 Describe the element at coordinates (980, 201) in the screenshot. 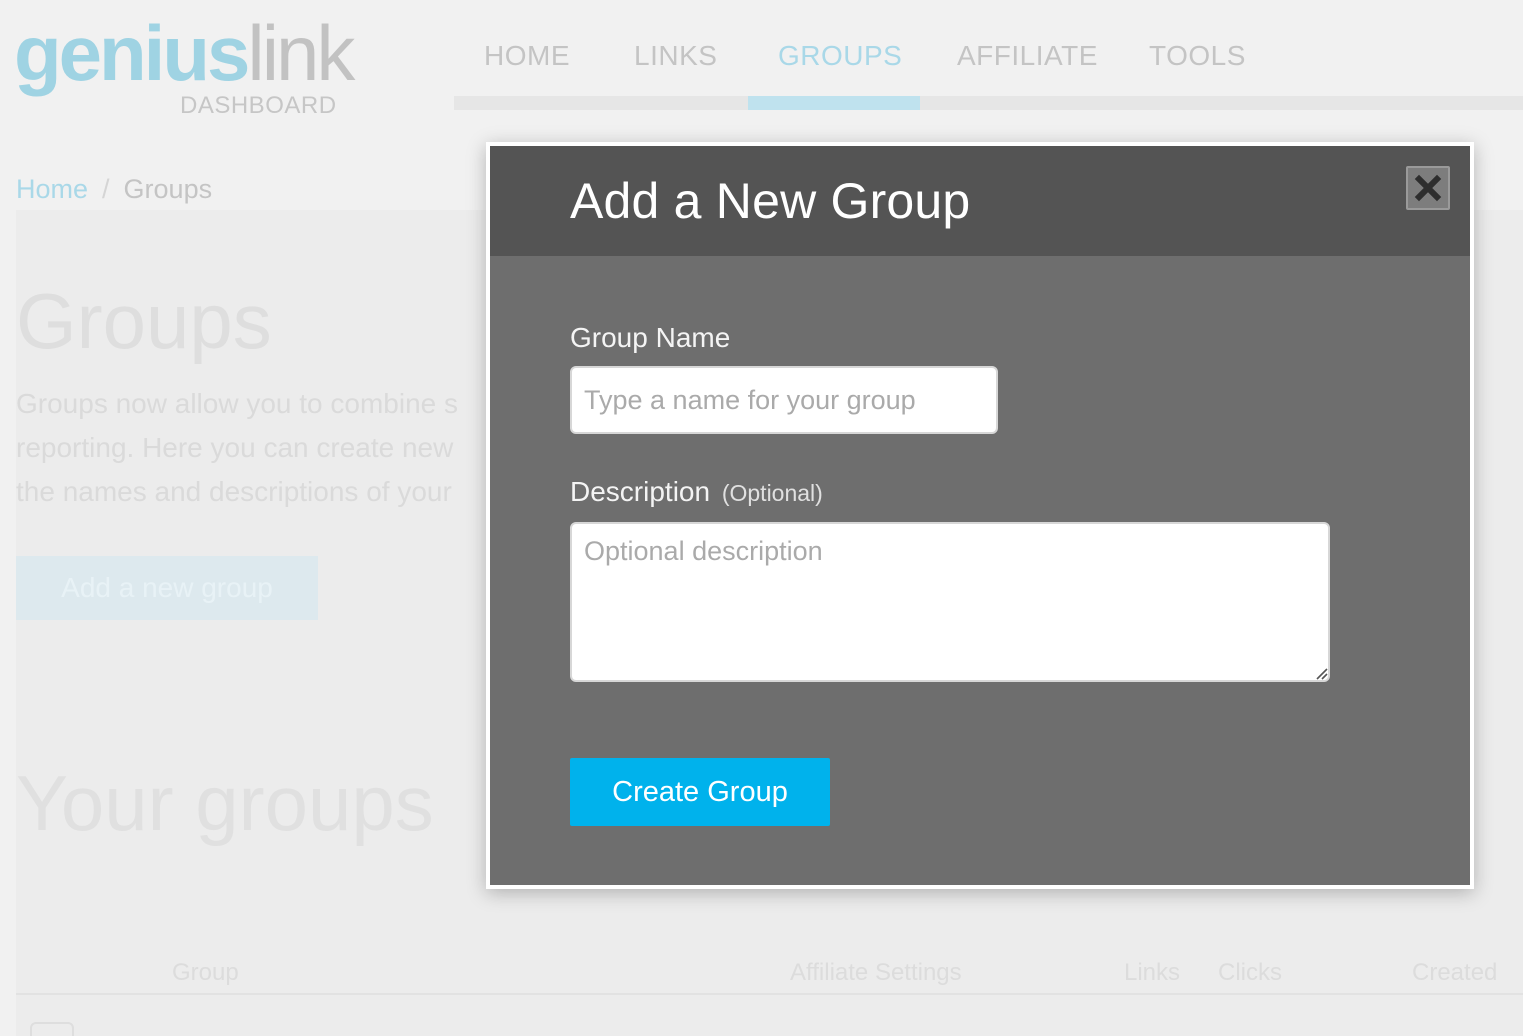

I see `modal-header: Add a New Group` at that location.